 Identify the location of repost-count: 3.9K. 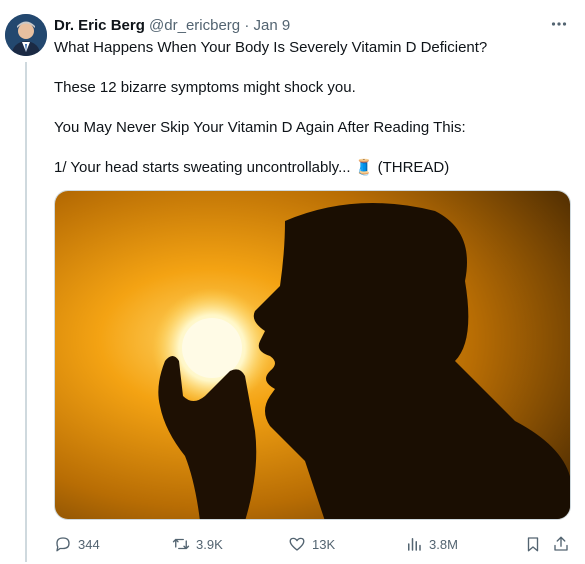
(209, 544).